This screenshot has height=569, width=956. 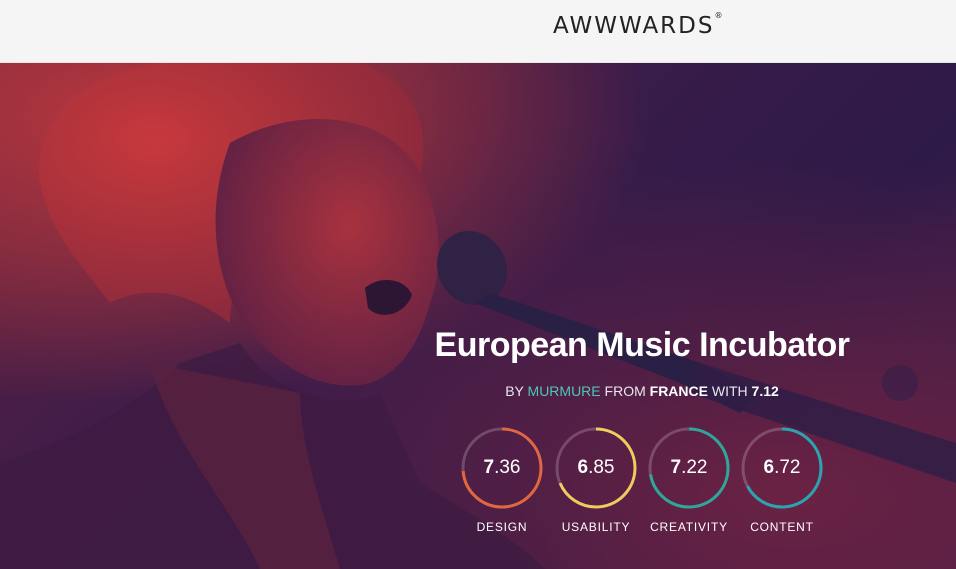 I want to click on usability-score: 6.85, so click(x=596, y=467).